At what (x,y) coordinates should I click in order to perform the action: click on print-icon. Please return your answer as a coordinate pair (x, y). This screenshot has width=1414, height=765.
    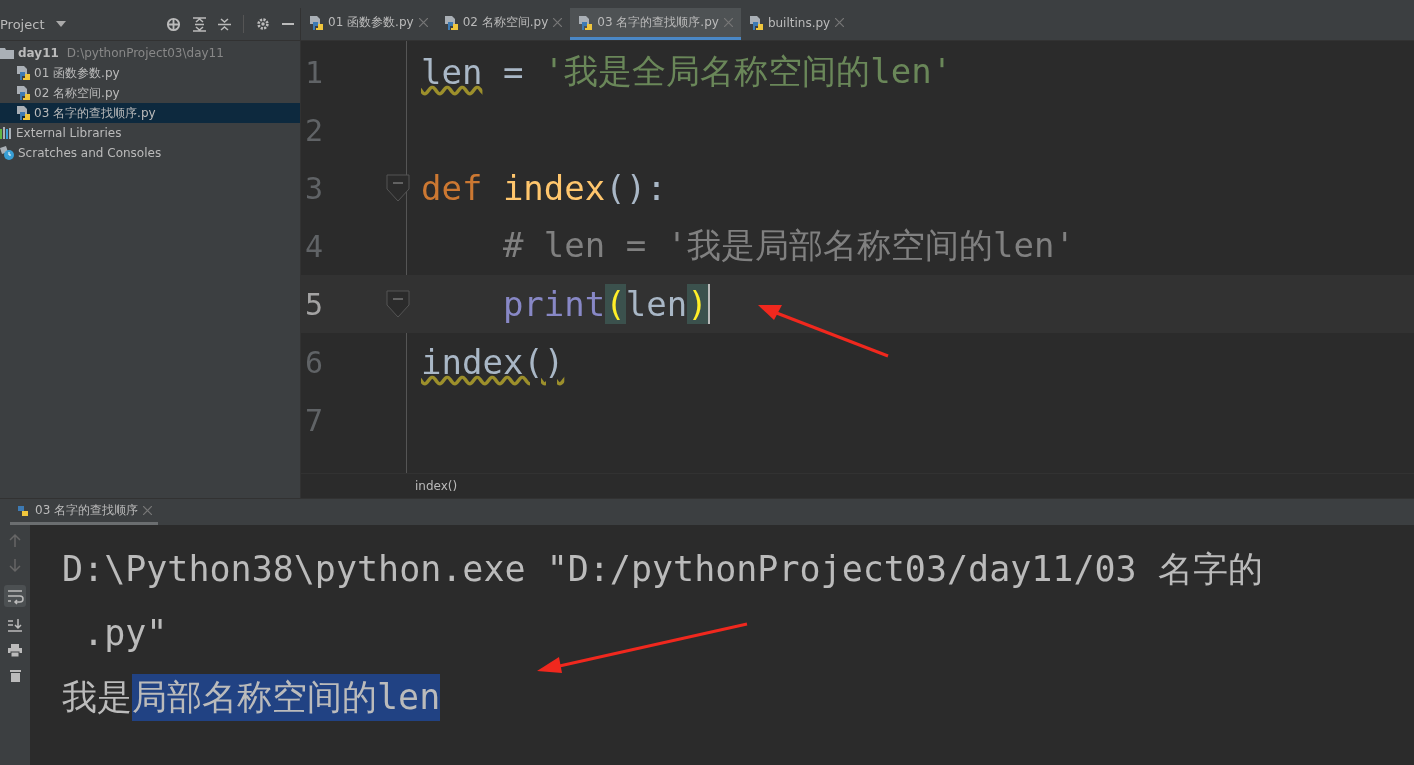
    Looking at the image, I should click on (15, 650).